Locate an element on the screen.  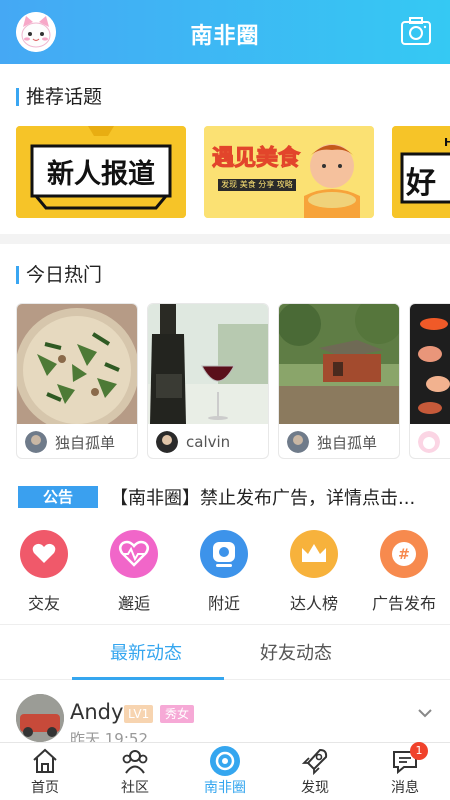
topic-carousel: 新人报道 遇见美食 发现 美食 分享 攻略 HO 好 is located at coordinates (233, 172).